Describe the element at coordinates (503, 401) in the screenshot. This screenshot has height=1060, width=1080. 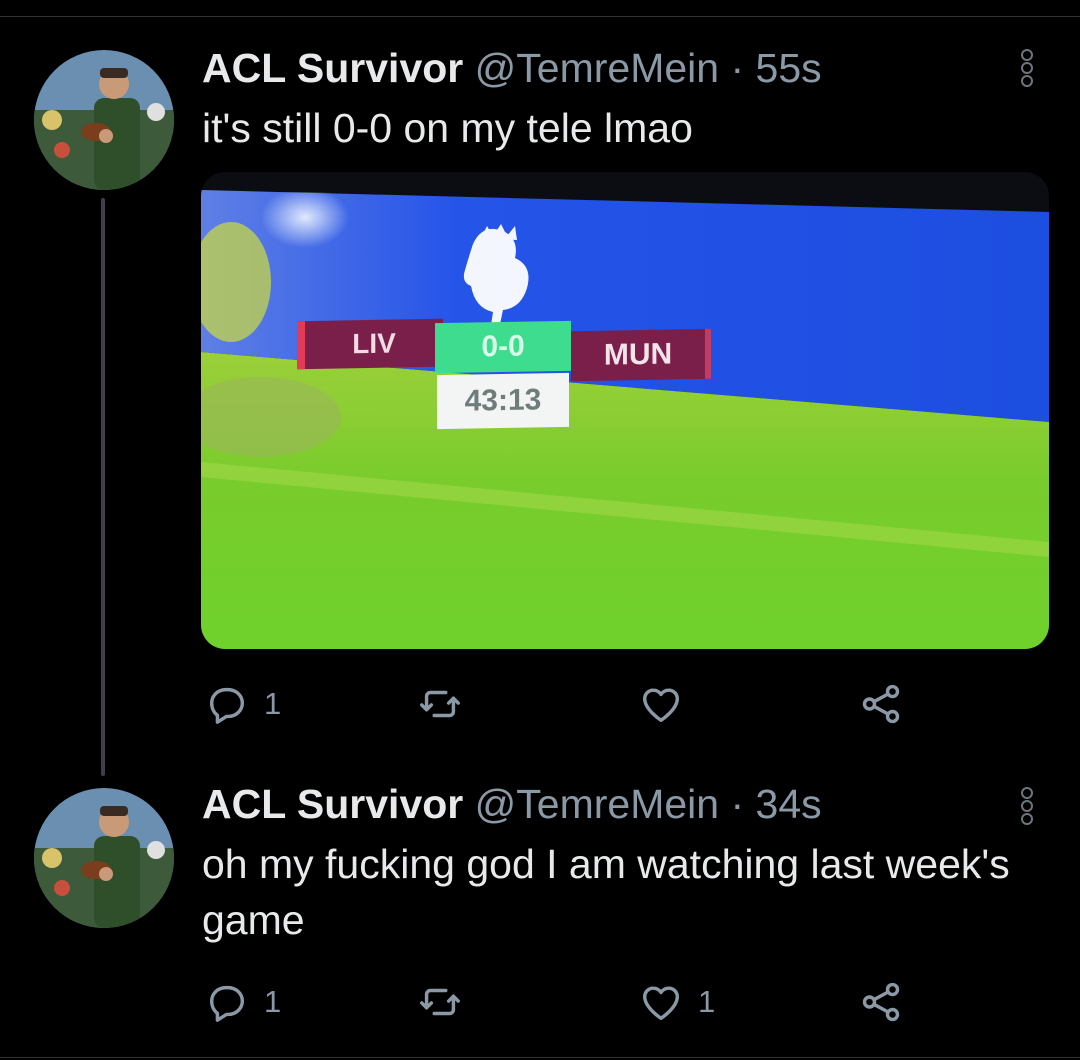
I see `match-clock: 43:13` at that location.